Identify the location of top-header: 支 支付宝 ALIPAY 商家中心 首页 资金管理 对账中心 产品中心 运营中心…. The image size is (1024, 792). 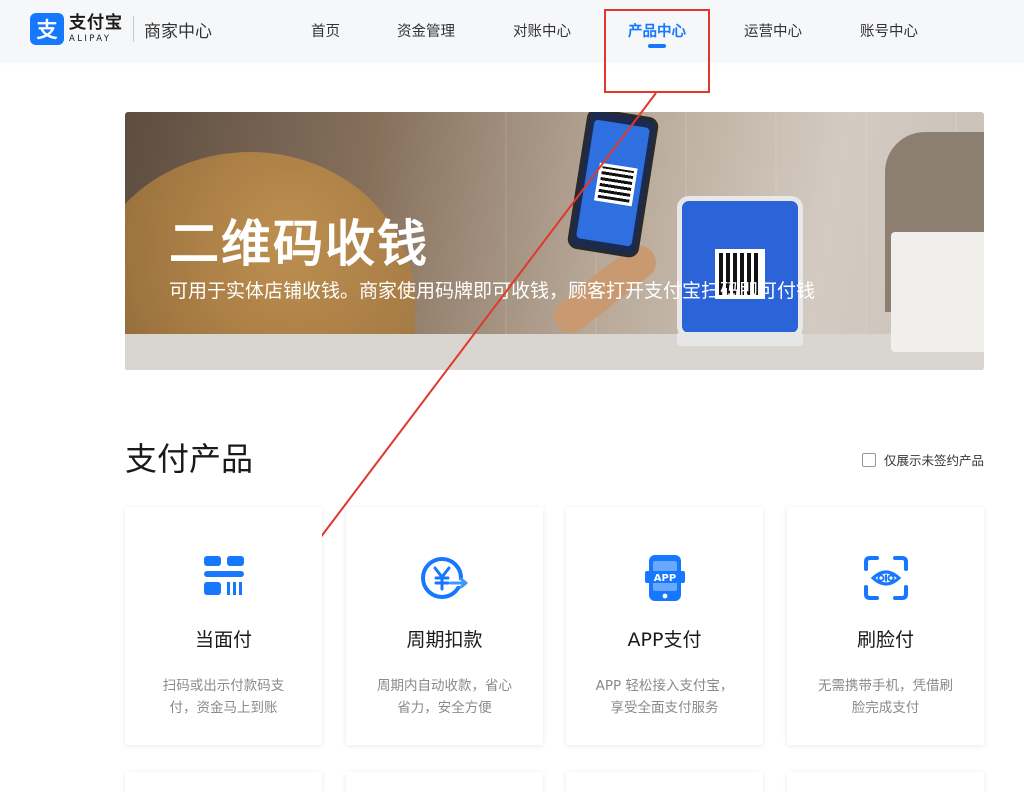
(512, 31).